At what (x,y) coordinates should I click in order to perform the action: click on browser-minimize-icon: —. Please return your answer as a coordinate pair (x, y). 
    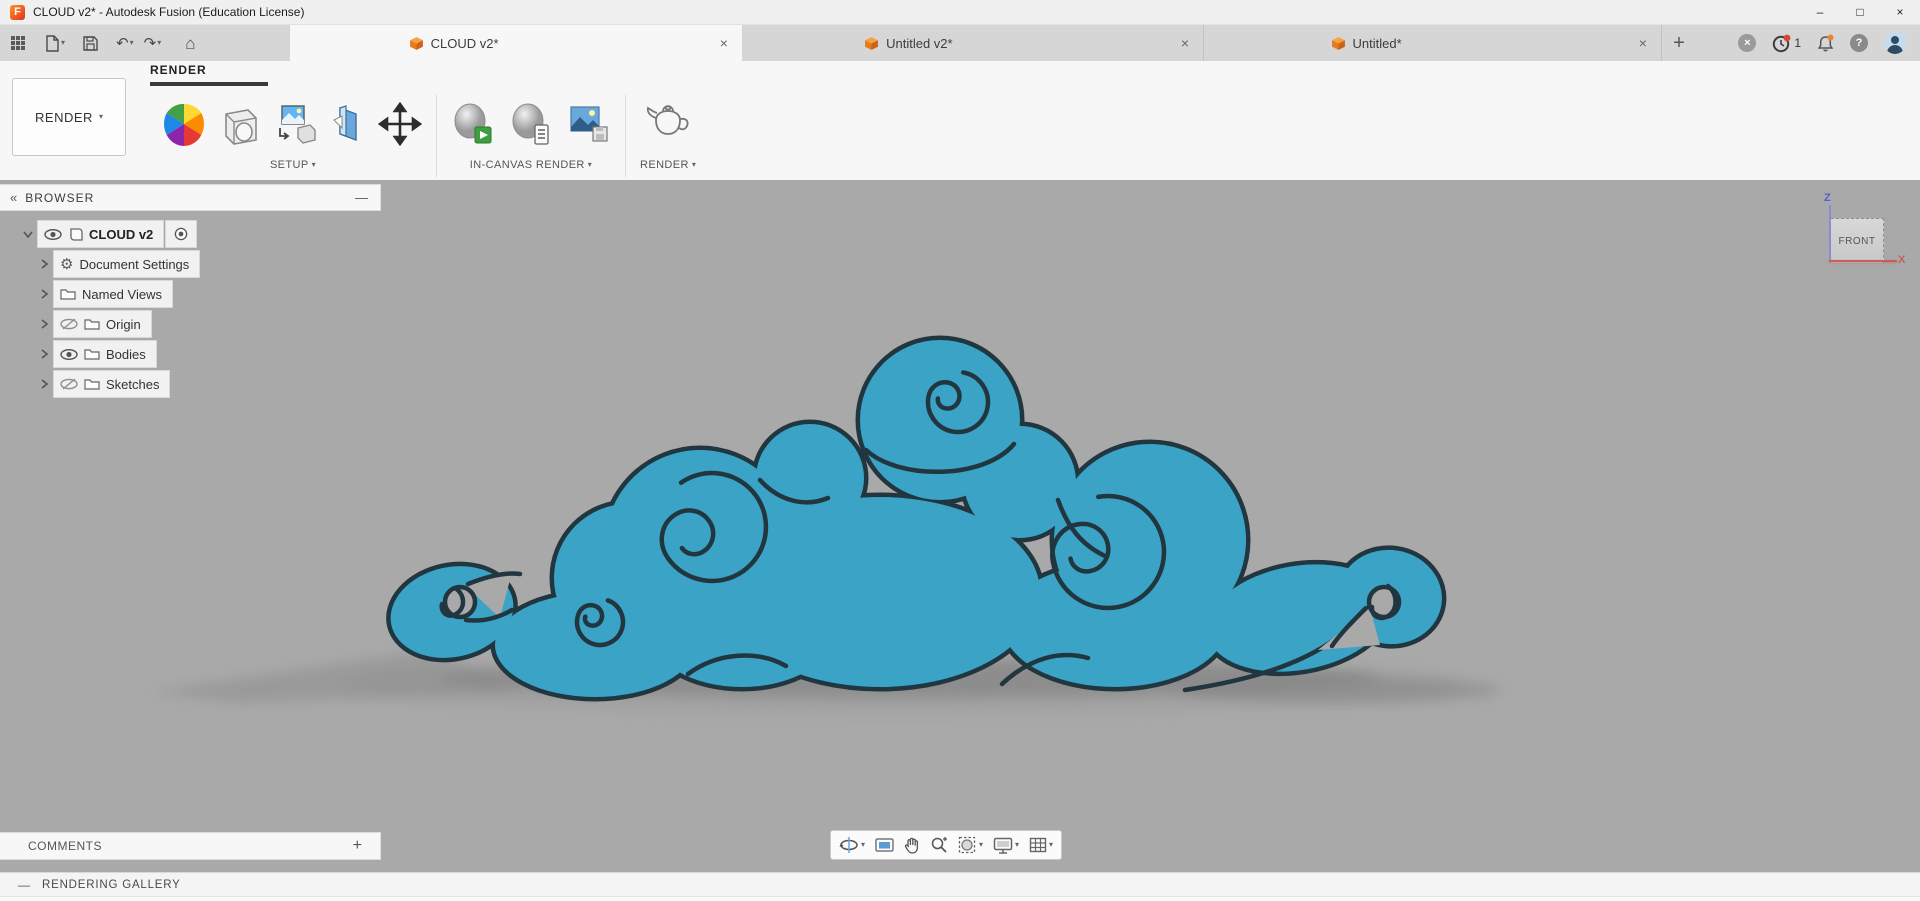
    Looking at the image, I should click on (361, 197).